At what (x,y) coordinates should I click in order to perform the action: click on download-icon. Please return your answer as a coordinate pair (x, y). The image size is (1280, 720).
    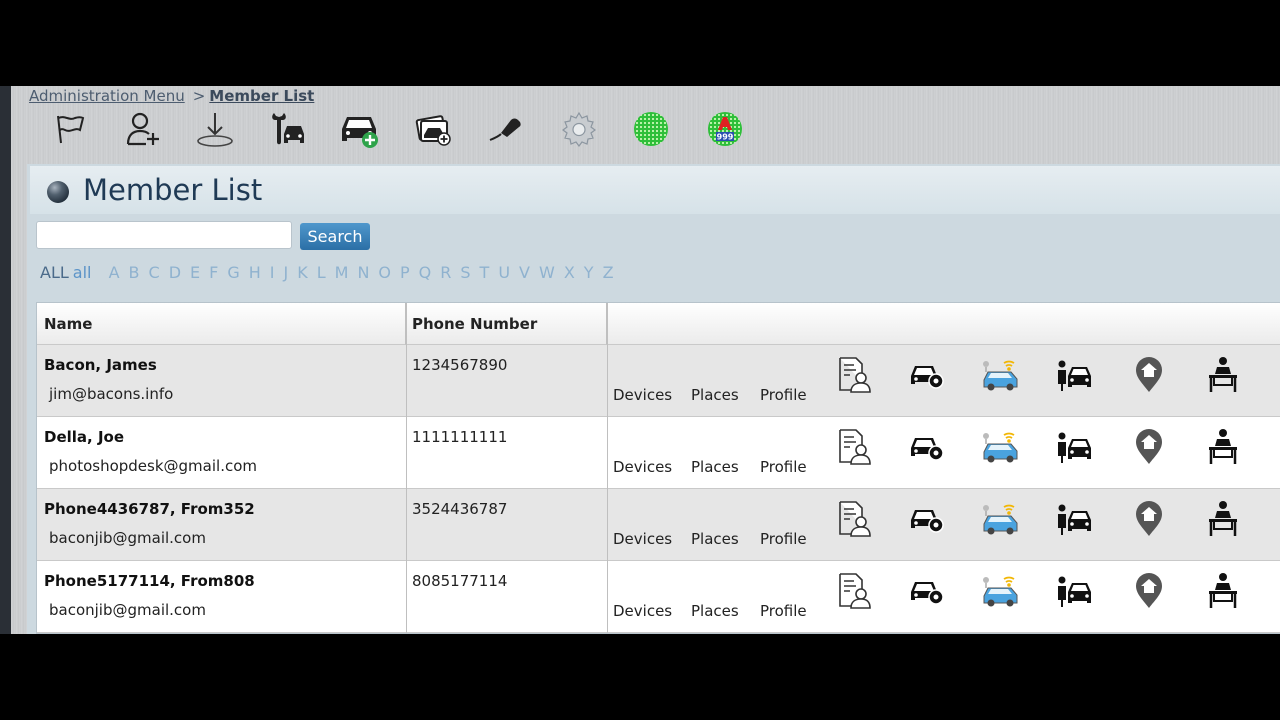
    Looking at the image, I should click on (215, 129).